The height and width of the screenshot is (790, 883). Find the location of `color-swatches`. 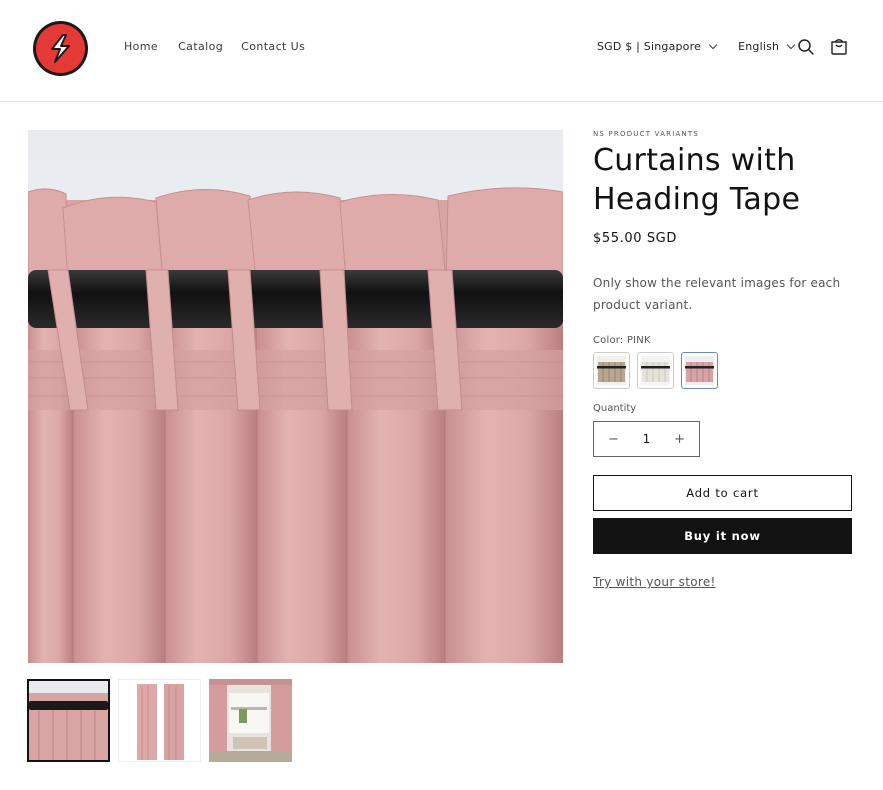

color-swatches is located at coordinates (655, 370).